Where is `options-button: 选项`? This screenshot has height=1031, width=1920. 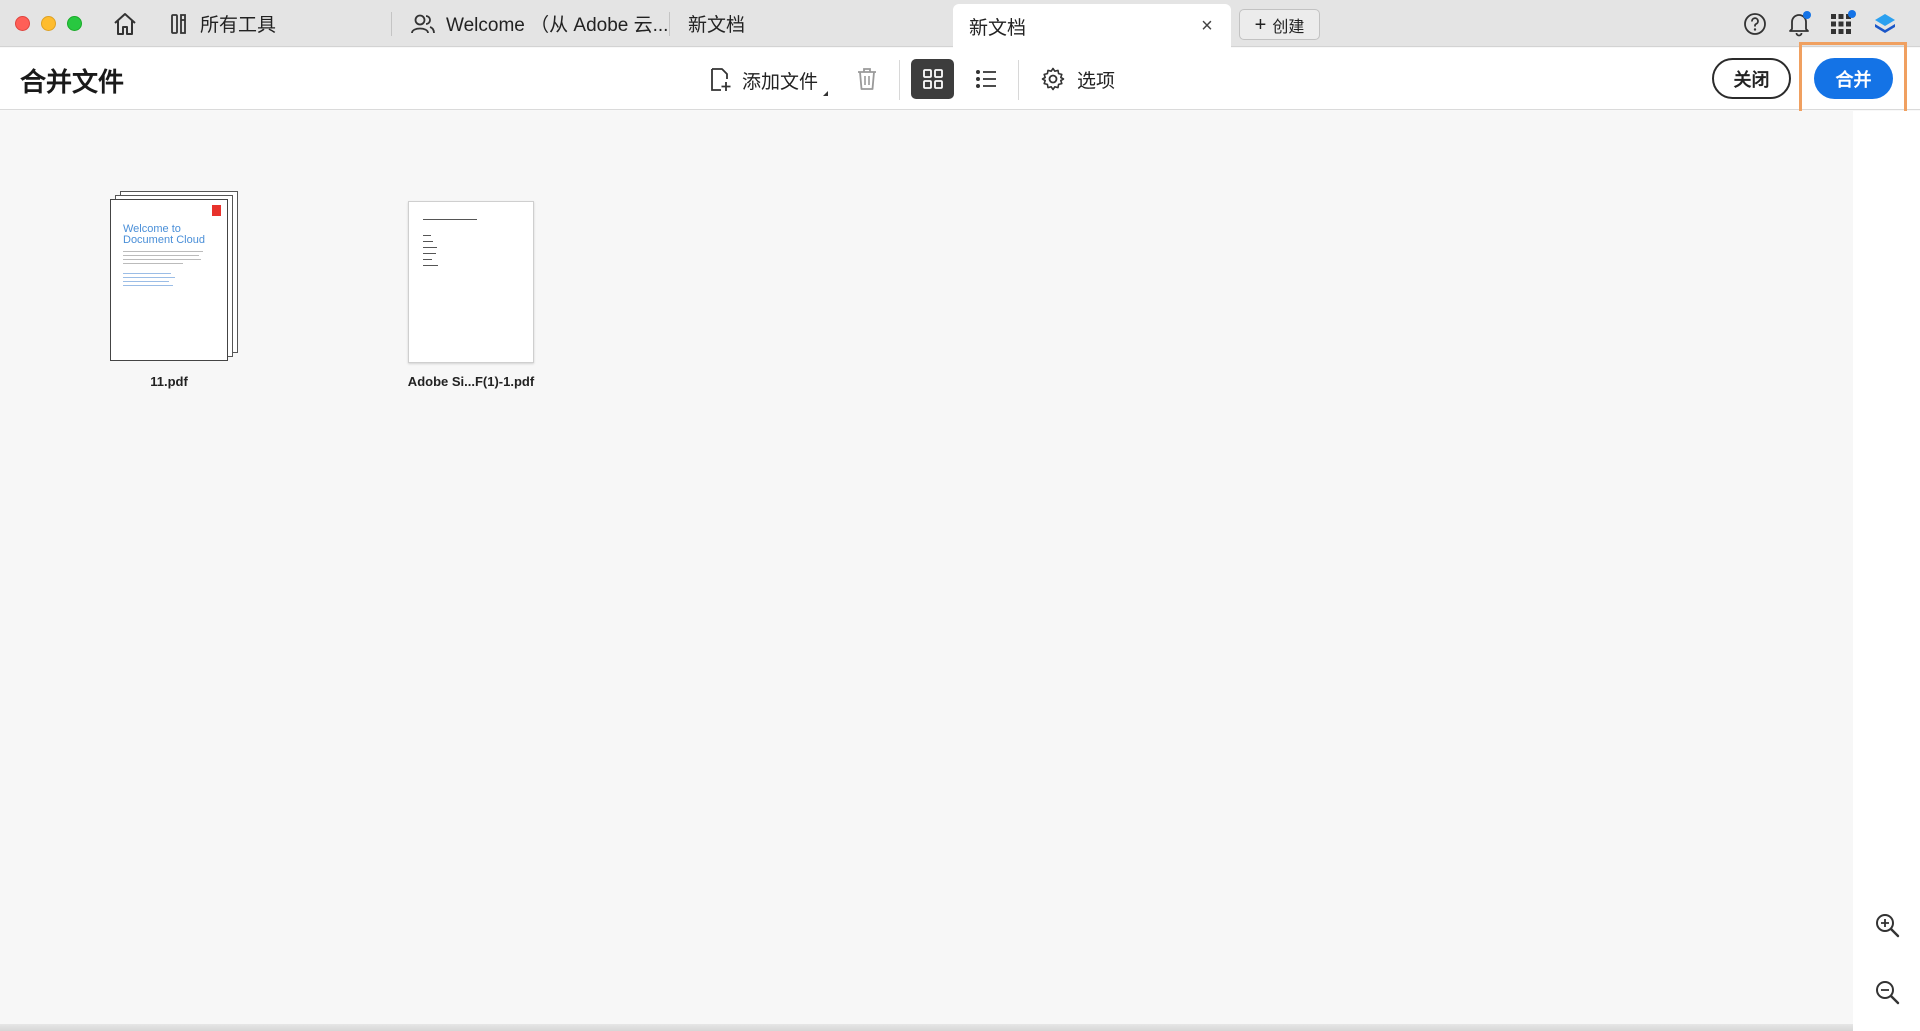
options-button: 选项 is located at coordinates (1078, 79).